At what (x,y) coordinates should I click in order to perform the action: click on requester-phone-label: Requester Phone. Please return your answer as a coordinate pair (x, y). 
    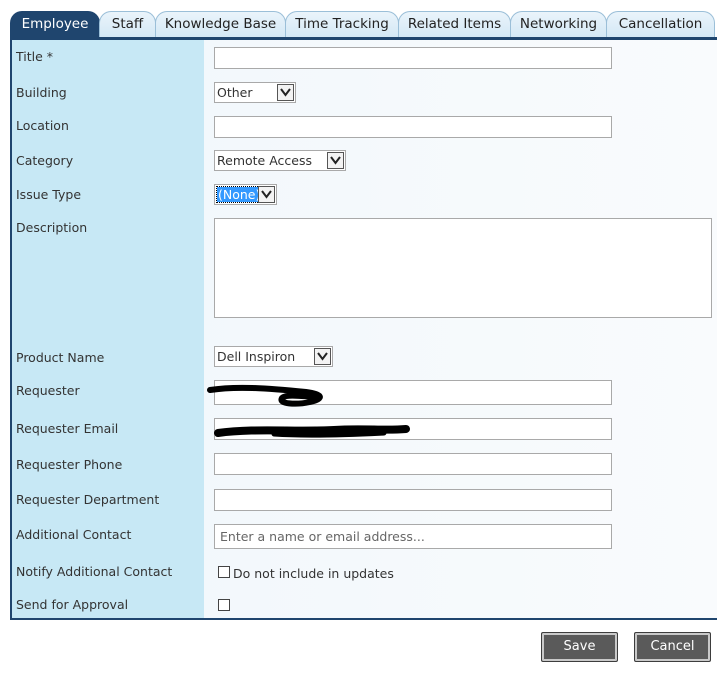
    Looking at the image, I should click on (69, 464).